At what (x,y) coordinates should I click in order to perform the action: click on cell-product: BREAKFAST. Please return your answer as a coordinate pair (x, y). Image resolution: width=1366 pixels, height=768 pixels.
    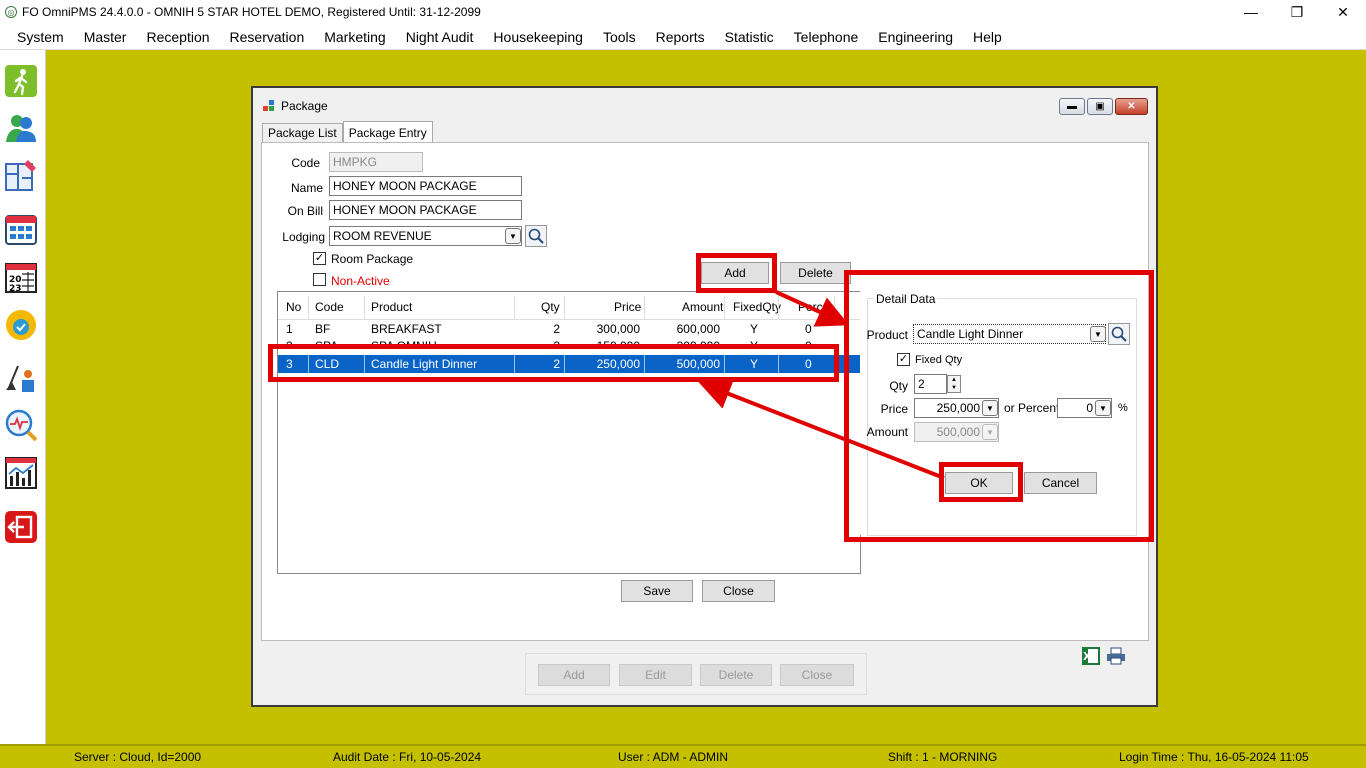
    Looking at the image, I should click on (406, 329).